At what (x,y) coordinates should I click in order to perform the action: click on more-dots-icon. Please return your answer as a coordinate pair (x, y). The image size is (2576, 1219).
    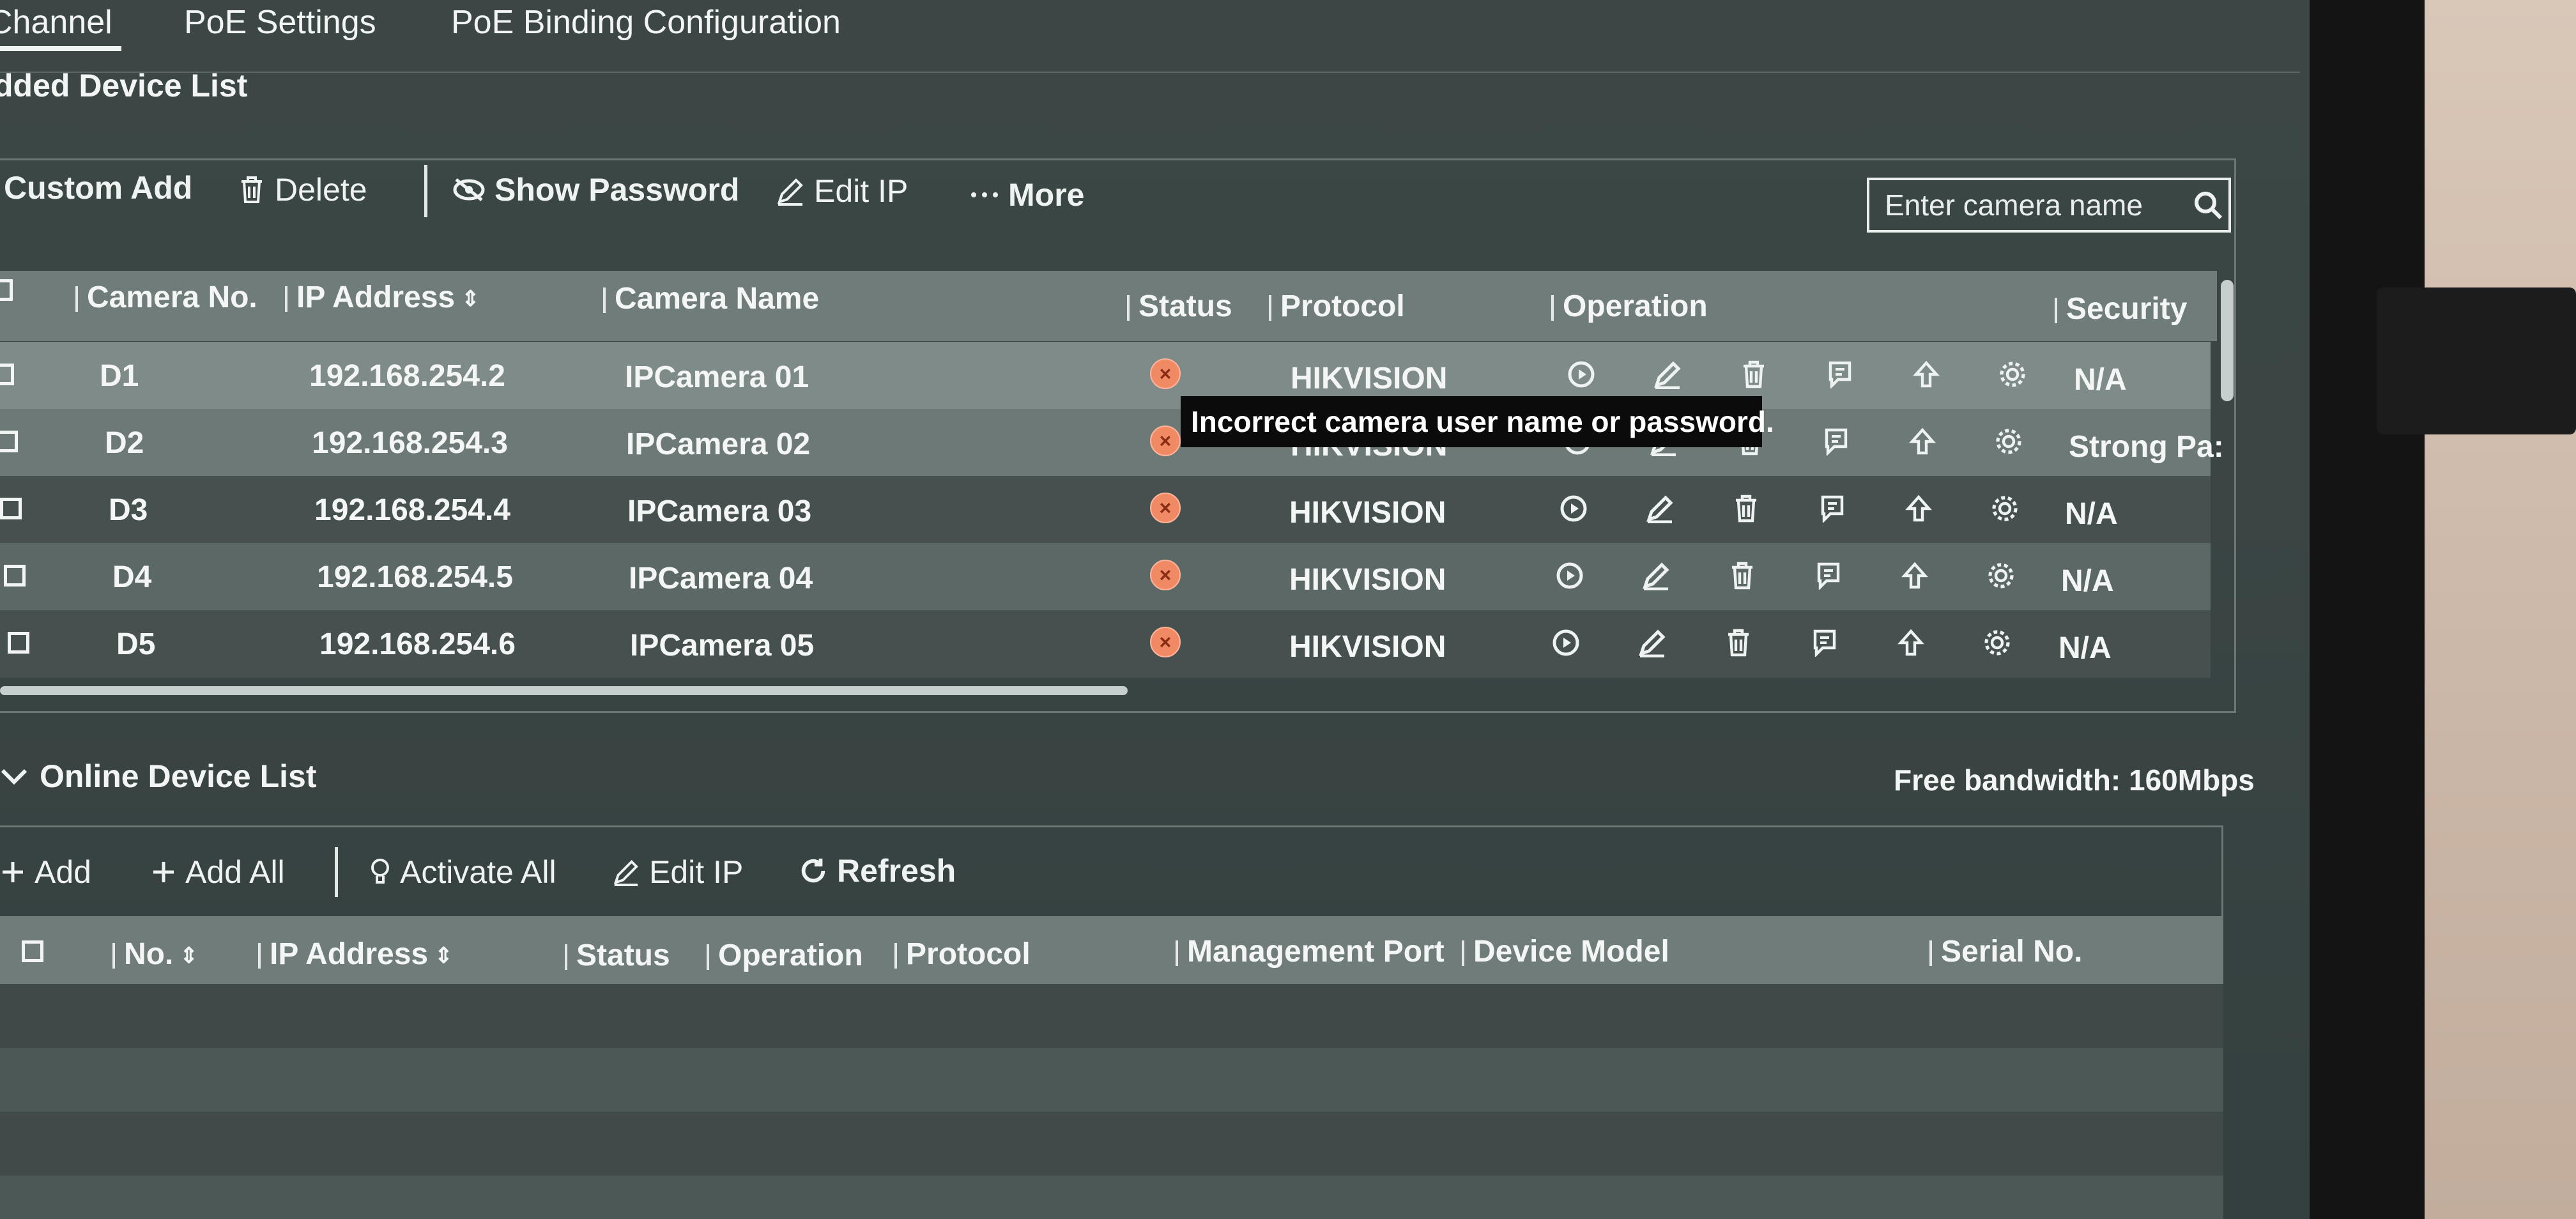
    Looking at the image, I should click on (984, 195).